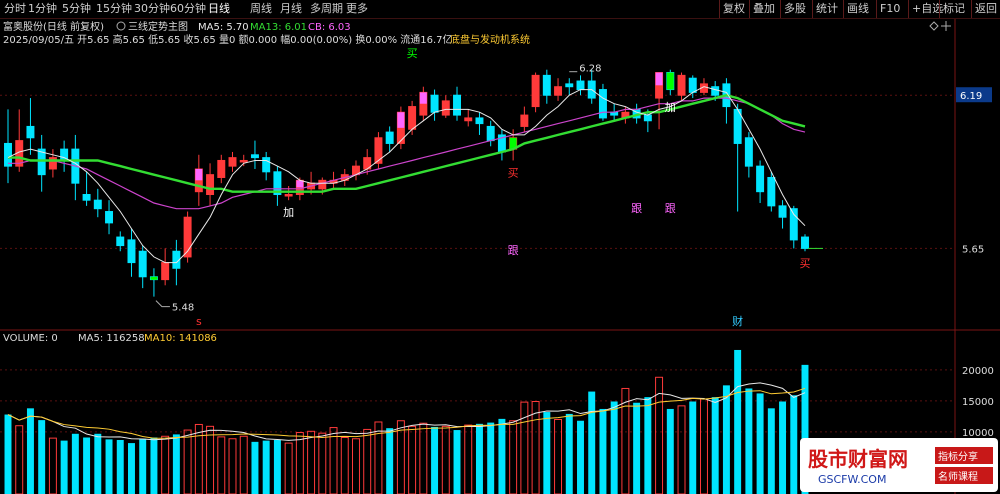 The height and width of the screenshot is (494, 1000). Describe the element at coordinates (734, 9) in the screenshot. I see `toolbar-button-0: 复权` at that location.